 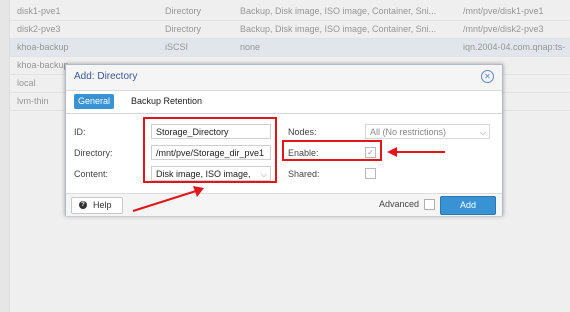 What do you see at coordinates (288, 179) in the screenshot?
I see `annotation-arrows` at bounding box center [288, 179].